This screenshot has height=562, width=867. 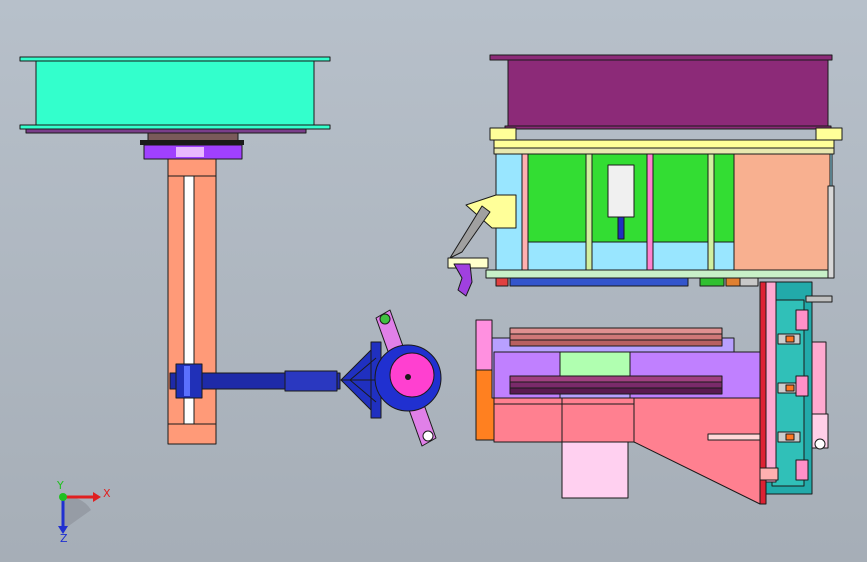 What do you see at coordinates (819, 378) in the screenshot?
I see `right-cylinder` at bounding box center [819, 378].